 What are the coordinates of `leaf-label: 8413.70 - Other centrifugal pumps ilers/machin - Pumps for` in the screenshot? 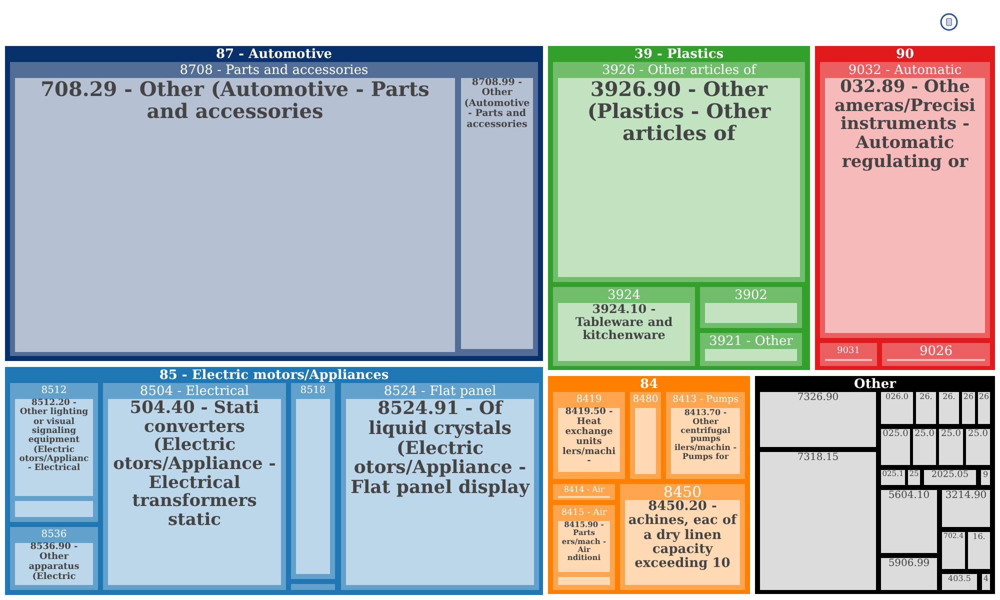 It's located at (705, 434).